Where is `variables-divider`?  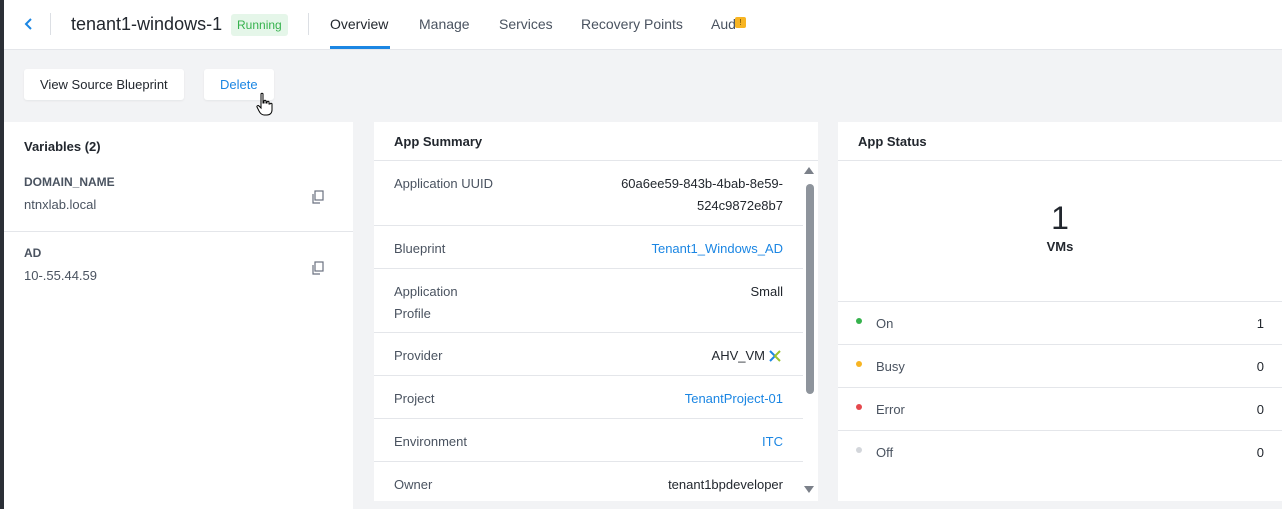
variables-divider is located at coordinates (178, 231).